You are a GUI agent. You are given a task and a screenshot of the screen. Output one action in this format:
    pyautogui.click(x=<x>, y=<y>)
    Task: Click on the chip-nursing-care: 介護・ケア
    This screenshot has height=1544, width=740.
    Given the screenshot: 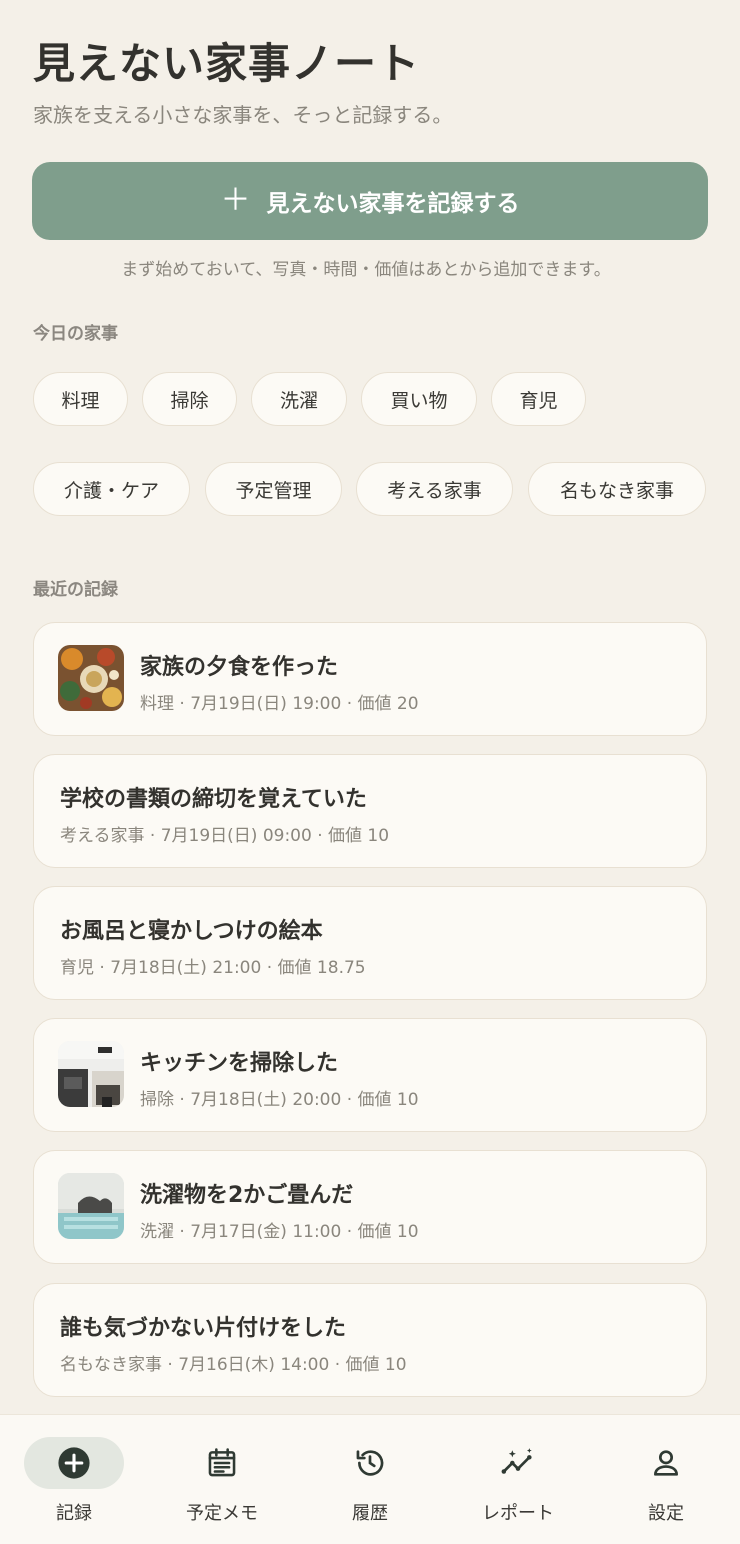 What is the action you would take?
    pyautogui.click(x=111, y=489)
    